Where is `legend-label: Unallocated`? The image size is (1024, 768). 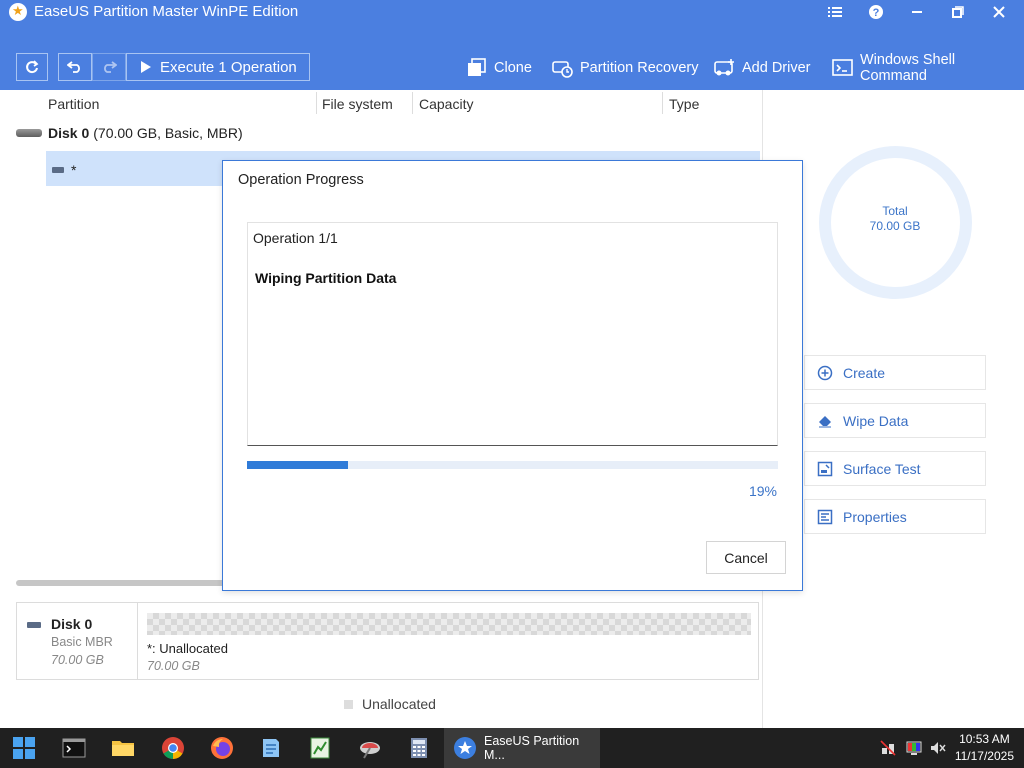
legend-label: Unallocated is located at coordinates (399, 704).